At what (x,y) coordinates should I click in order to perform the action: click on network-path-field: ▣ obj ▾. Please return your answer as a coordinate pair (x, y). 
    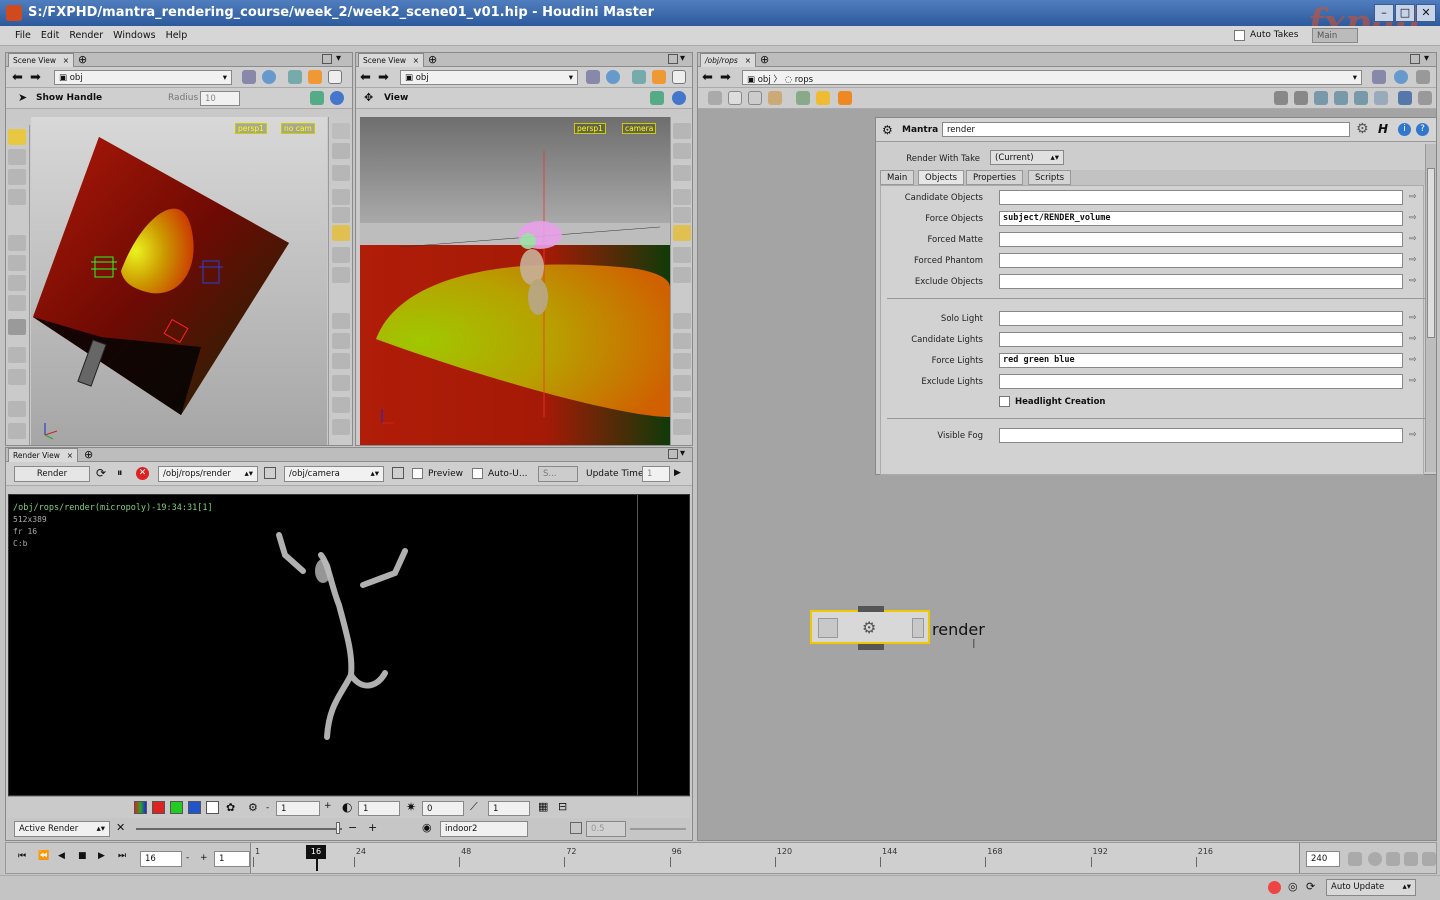
    Looking at the image, I should click on (489, 77).